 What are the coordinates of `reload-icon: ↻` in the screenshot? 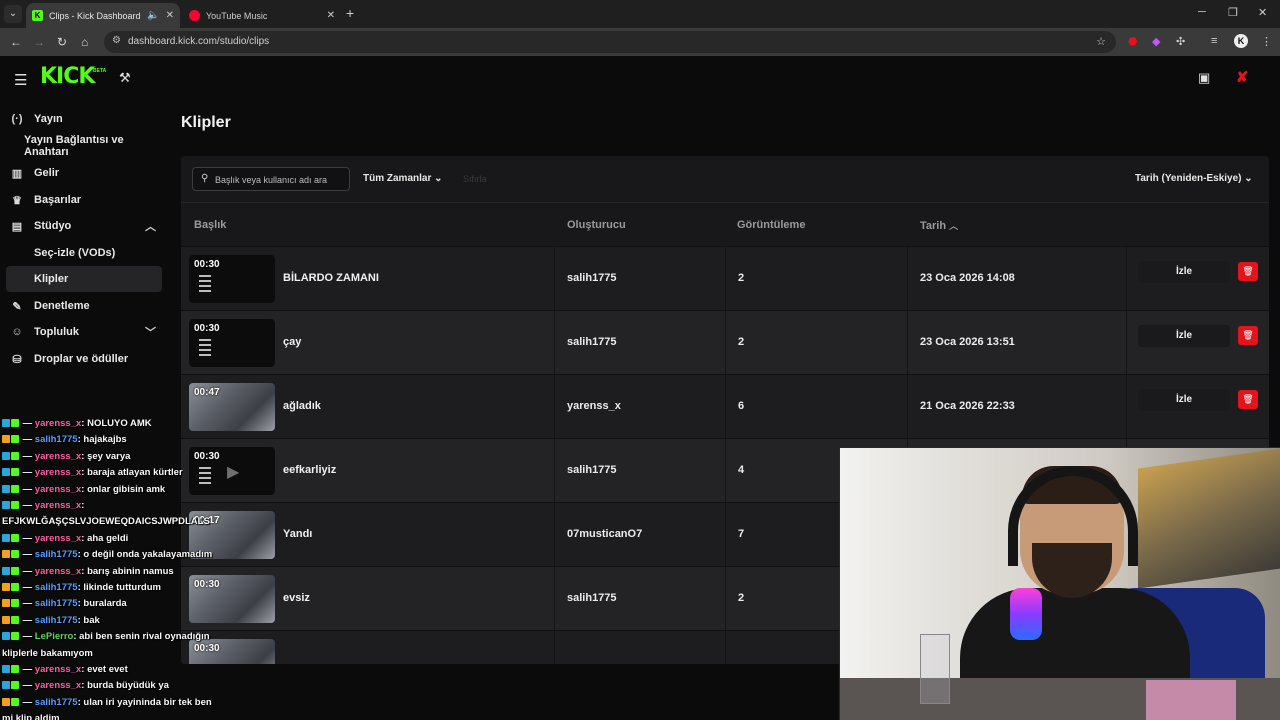 It's located at (62, 42).